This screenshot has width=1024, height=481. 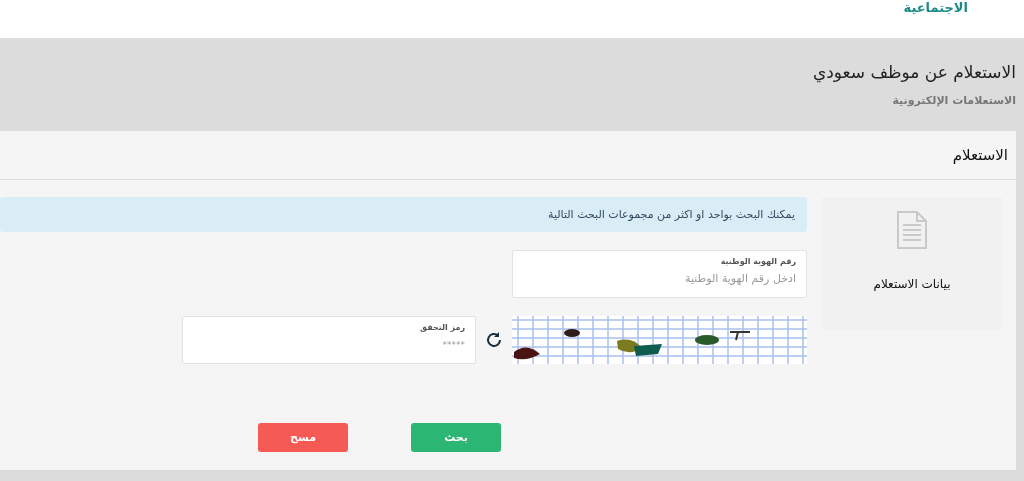 I want to click on sidebar-item: بيانات الاستعلام, so click(x=912, y=284).